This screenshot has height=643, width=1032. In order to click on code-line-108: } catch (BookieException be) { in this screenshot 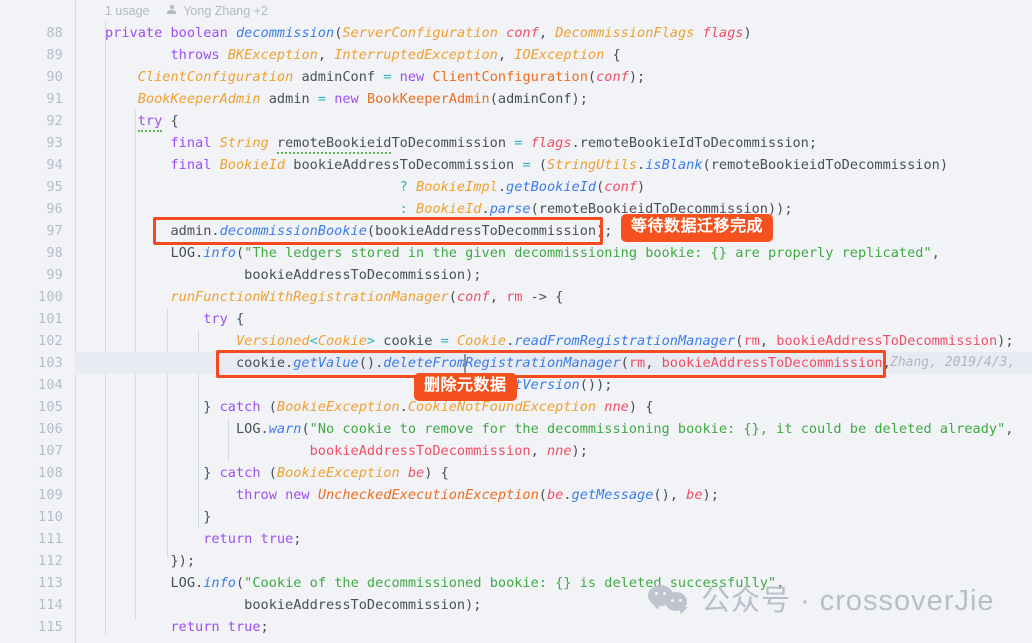, I will do `click(262, 473)`.